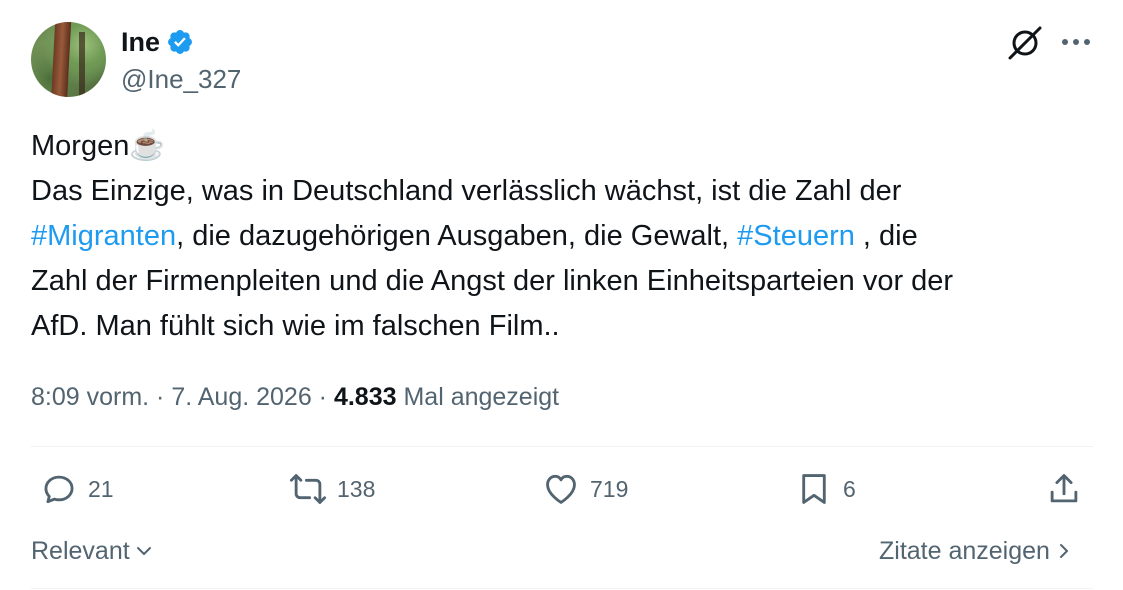 The image size is (1123, 590). Describe the element at coordinates (98, 146) in the screenshot. I see `tweet-line: Morgen☕` at that location.